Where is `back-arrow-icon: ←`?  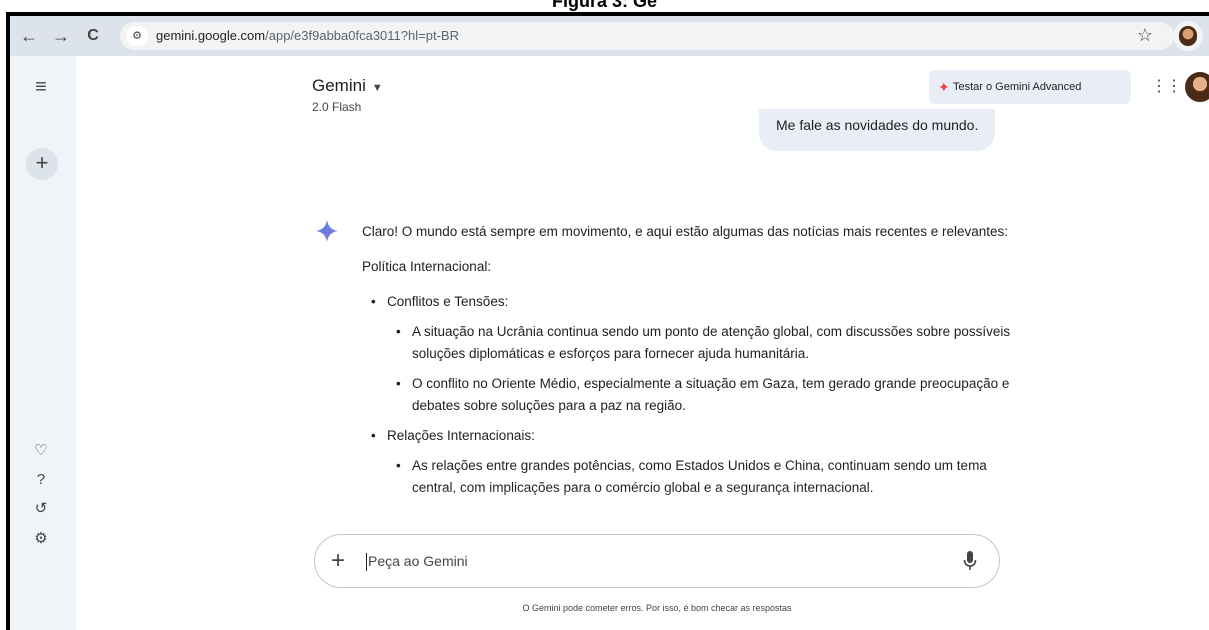
back-arrow-icon: ← is located at coordinates (29, 36).